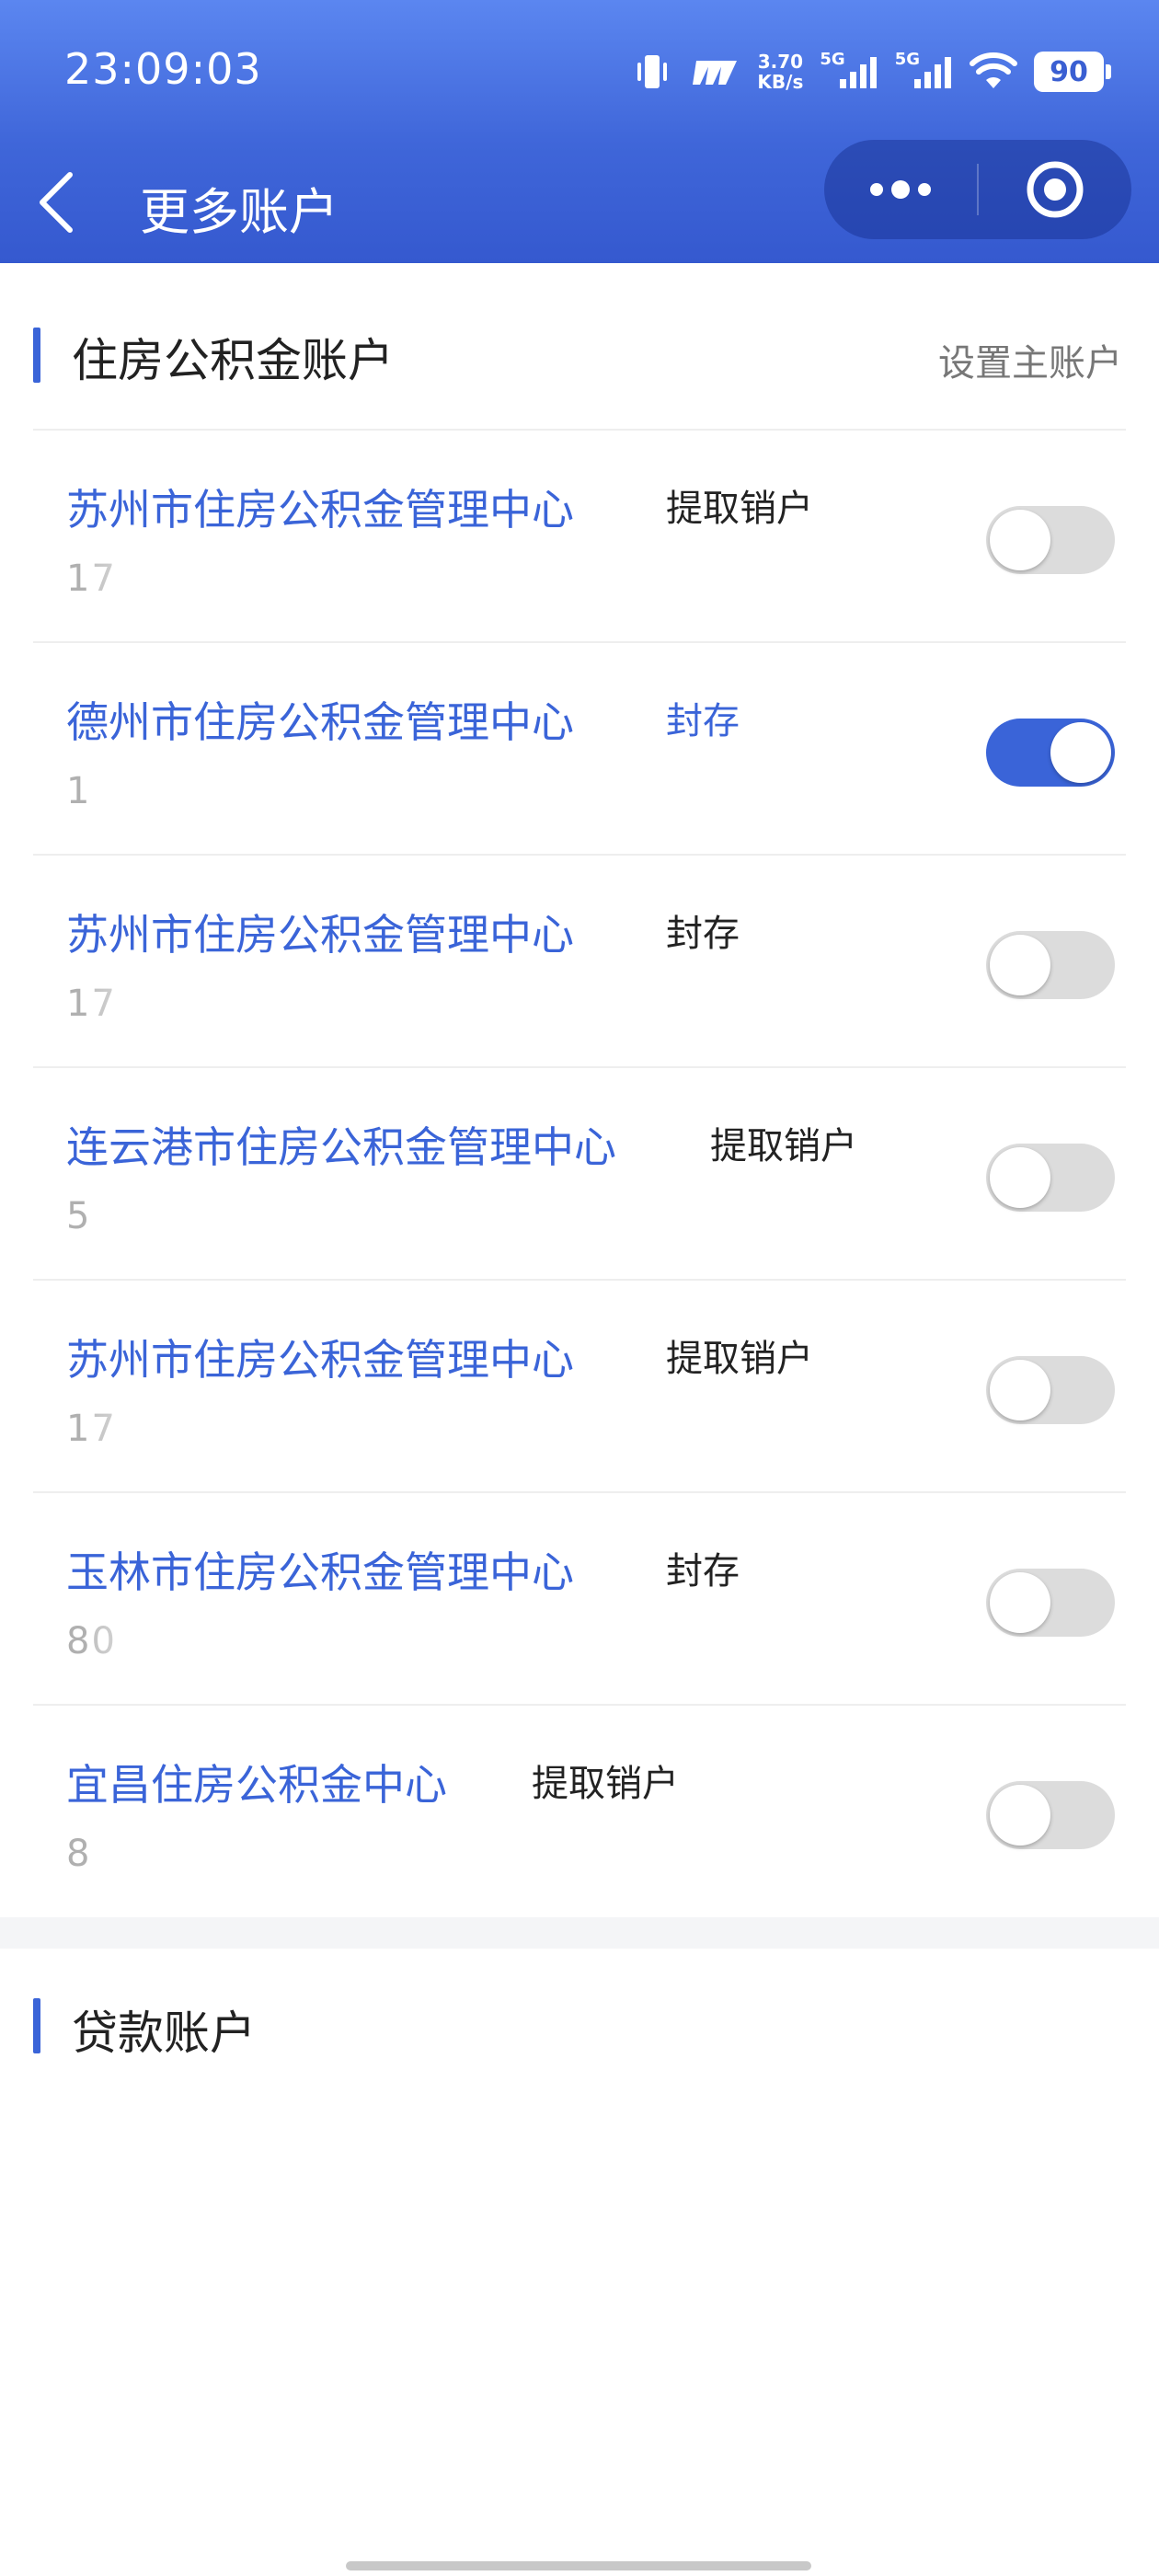 This screenshot has width=1159, height=2576. What do you see at coordinates (907, 59) in the screenshot?
I see `network-type-2: 5G` at bounding box center [907, 59].